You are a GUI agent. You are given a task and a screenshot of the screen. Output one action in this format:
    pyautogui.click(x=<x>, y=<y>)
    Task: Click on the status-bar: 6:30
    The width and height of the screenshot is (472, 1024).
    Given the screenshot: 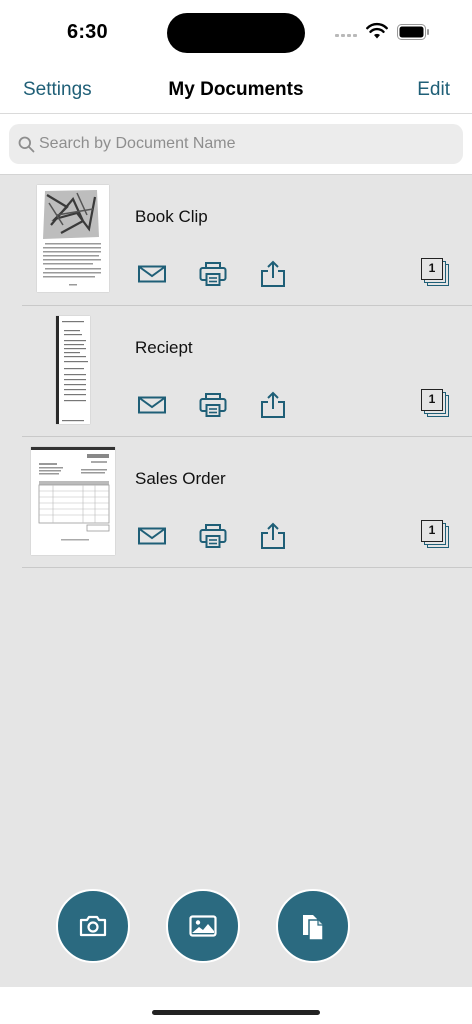 What is the action you would take?
    pyautogui.click(x=236, y=32)
    